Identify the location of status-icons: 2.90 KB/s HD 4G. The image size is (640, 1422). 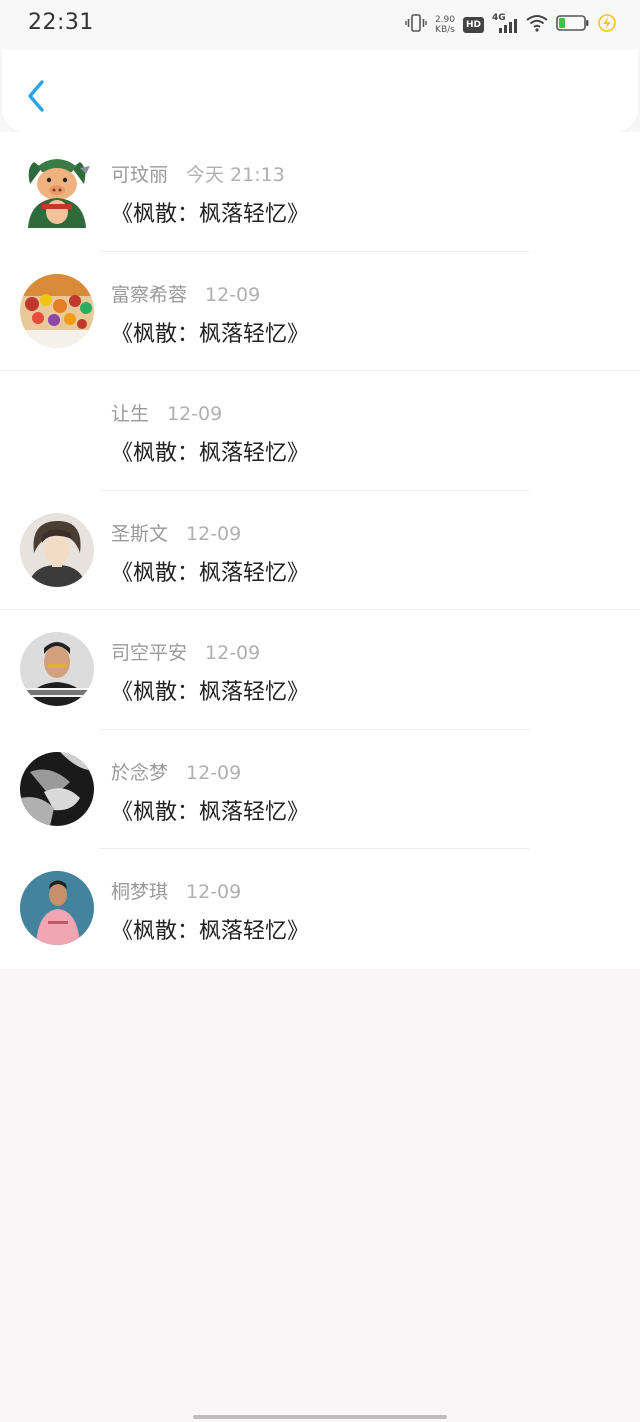
(510, 25).